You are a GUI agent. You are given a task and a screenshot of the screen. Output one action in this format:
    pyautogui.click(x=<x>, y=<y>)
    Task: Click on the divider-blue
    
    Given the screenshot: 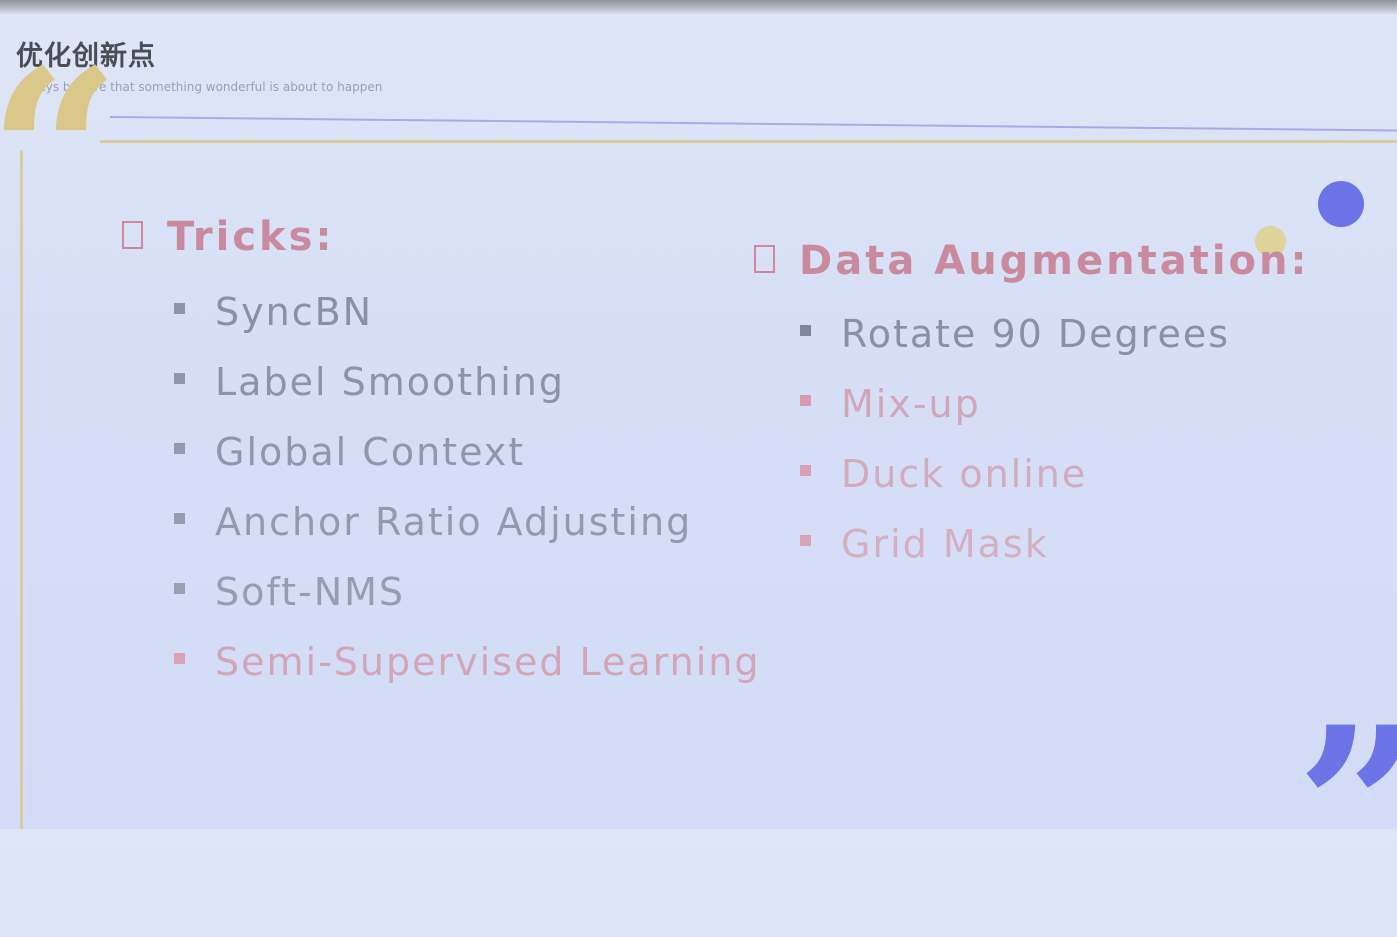 What is the action you would take?
    pyautogui.click(x=753, y=124)
    